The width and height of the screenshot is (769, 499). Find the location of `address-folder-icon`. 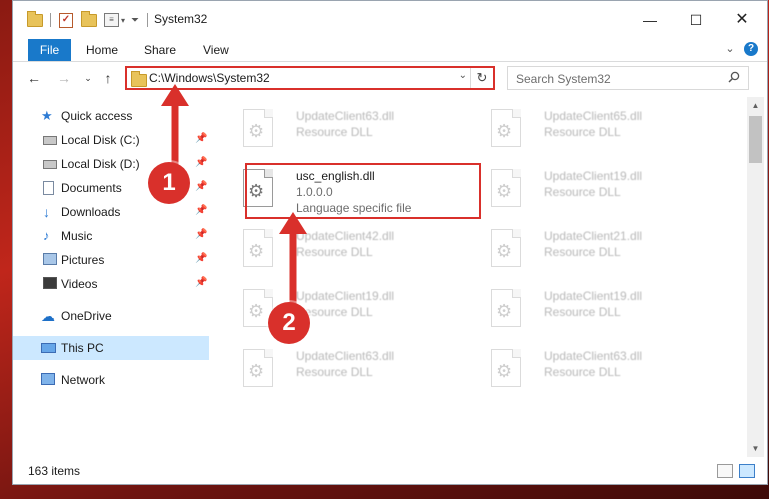

address-folder-icon is located at coordinates (139, 79).